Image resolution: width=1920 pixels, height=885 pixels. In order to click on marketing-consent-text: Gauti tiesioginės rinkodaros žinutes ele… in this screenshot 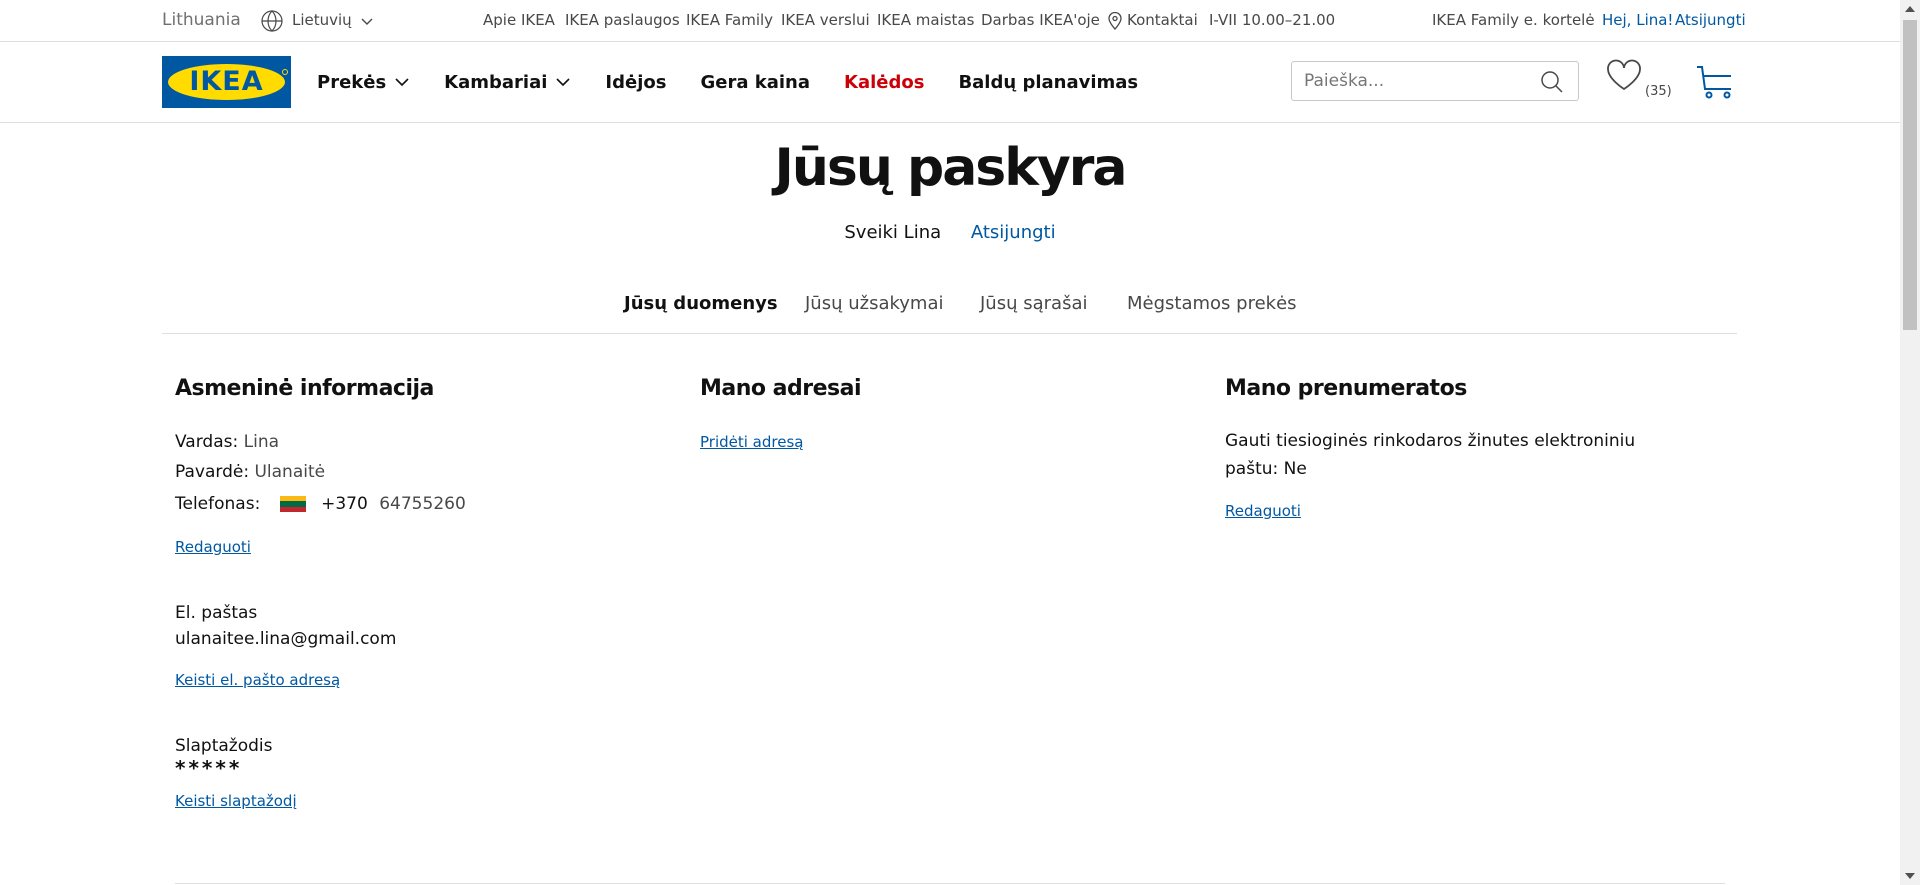, I will do `click(1435, 455)`.